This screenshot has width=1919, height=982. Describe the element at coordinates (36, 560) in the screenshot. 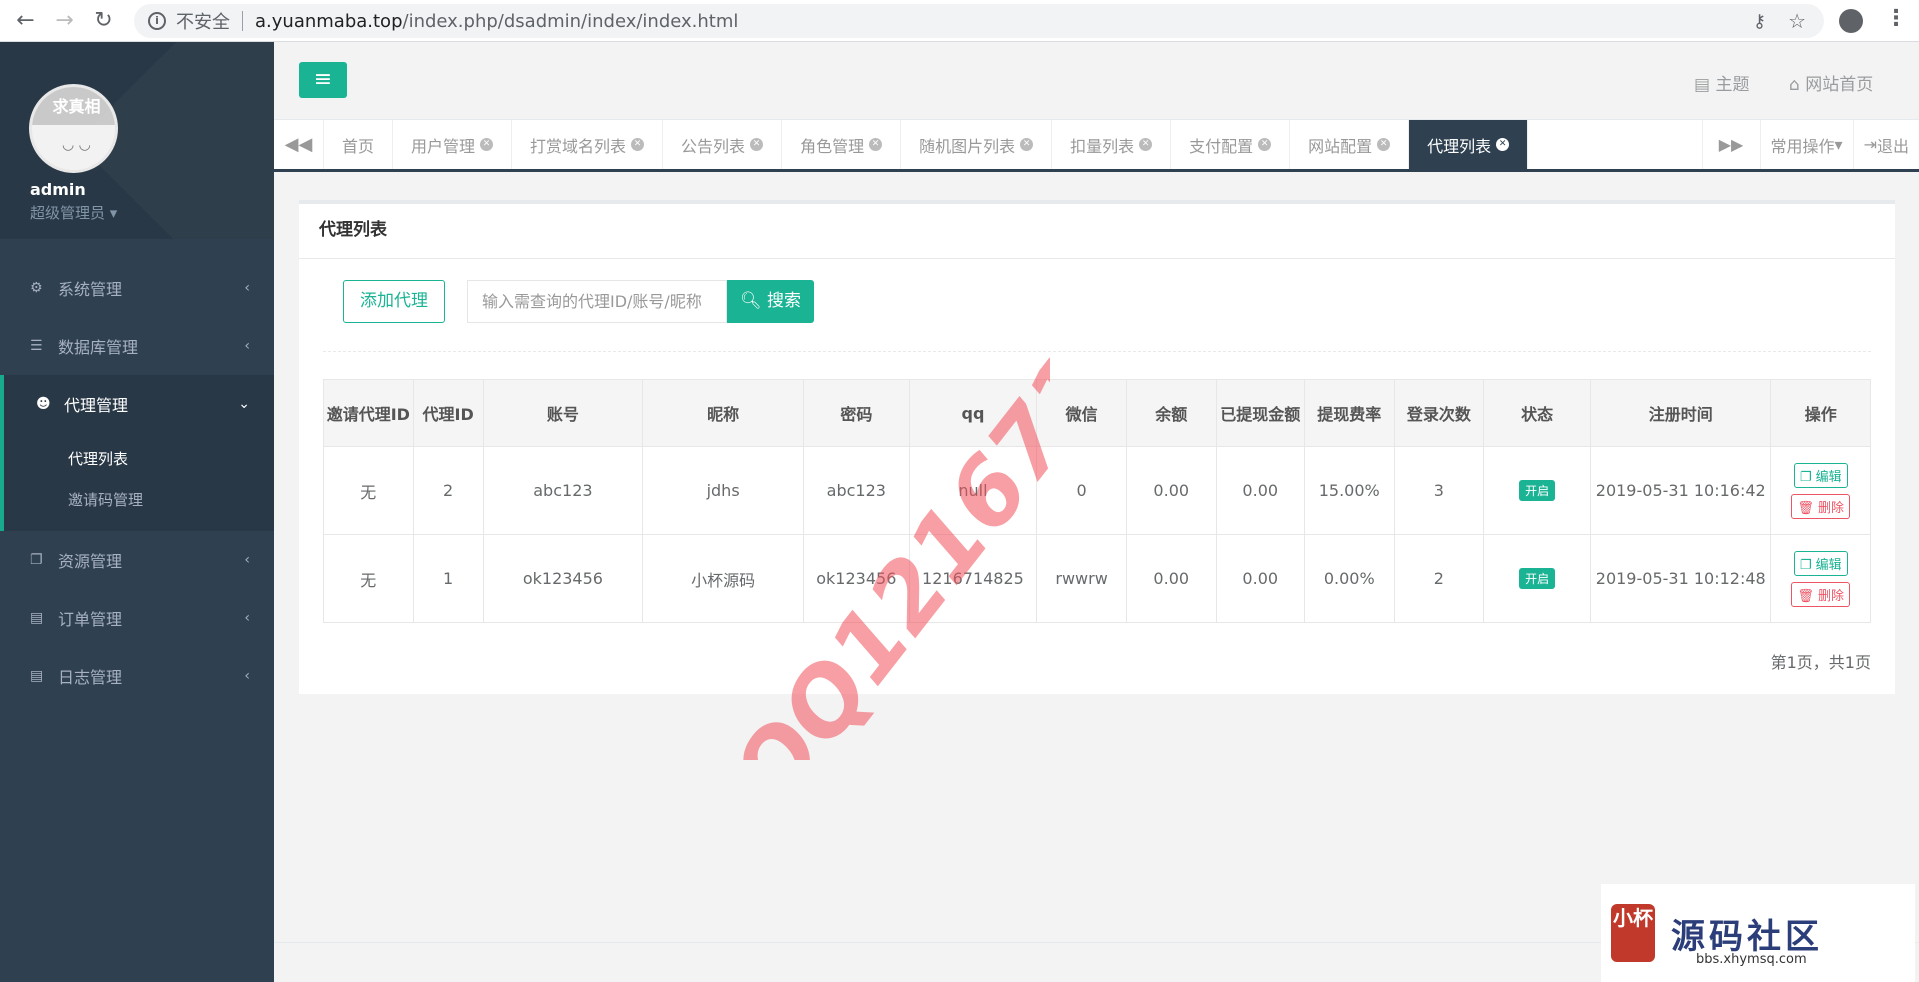

I see `copy-icon: ❐` at that location.